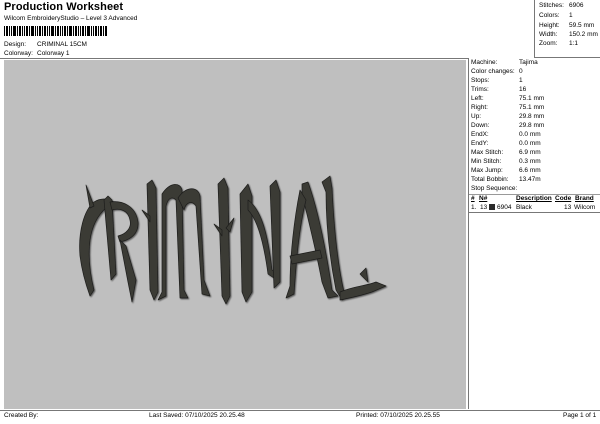  What do you see at coordinates (504, 207) in the screenshot?
I see `stop-row-stitches: 6904` at bounding box center [504, 207].